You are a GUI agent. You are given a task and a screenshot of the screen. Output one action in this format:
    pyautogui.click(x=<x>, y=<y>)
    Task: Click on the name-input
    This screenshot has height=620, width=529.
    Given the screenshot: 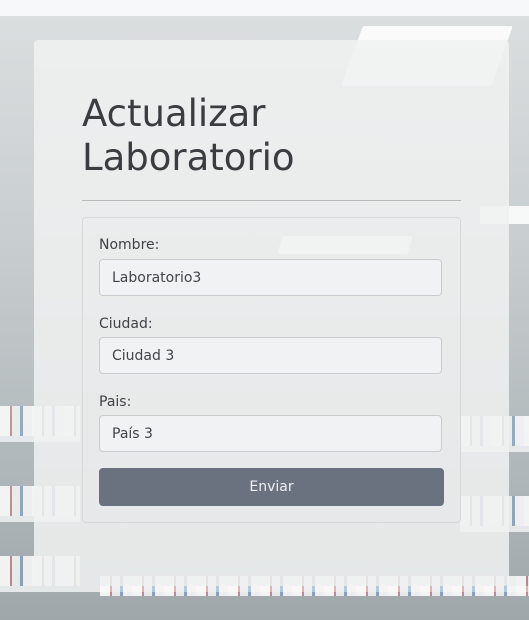 What is the action you would take?
    pyautogui.click(x=270, y=277)
    